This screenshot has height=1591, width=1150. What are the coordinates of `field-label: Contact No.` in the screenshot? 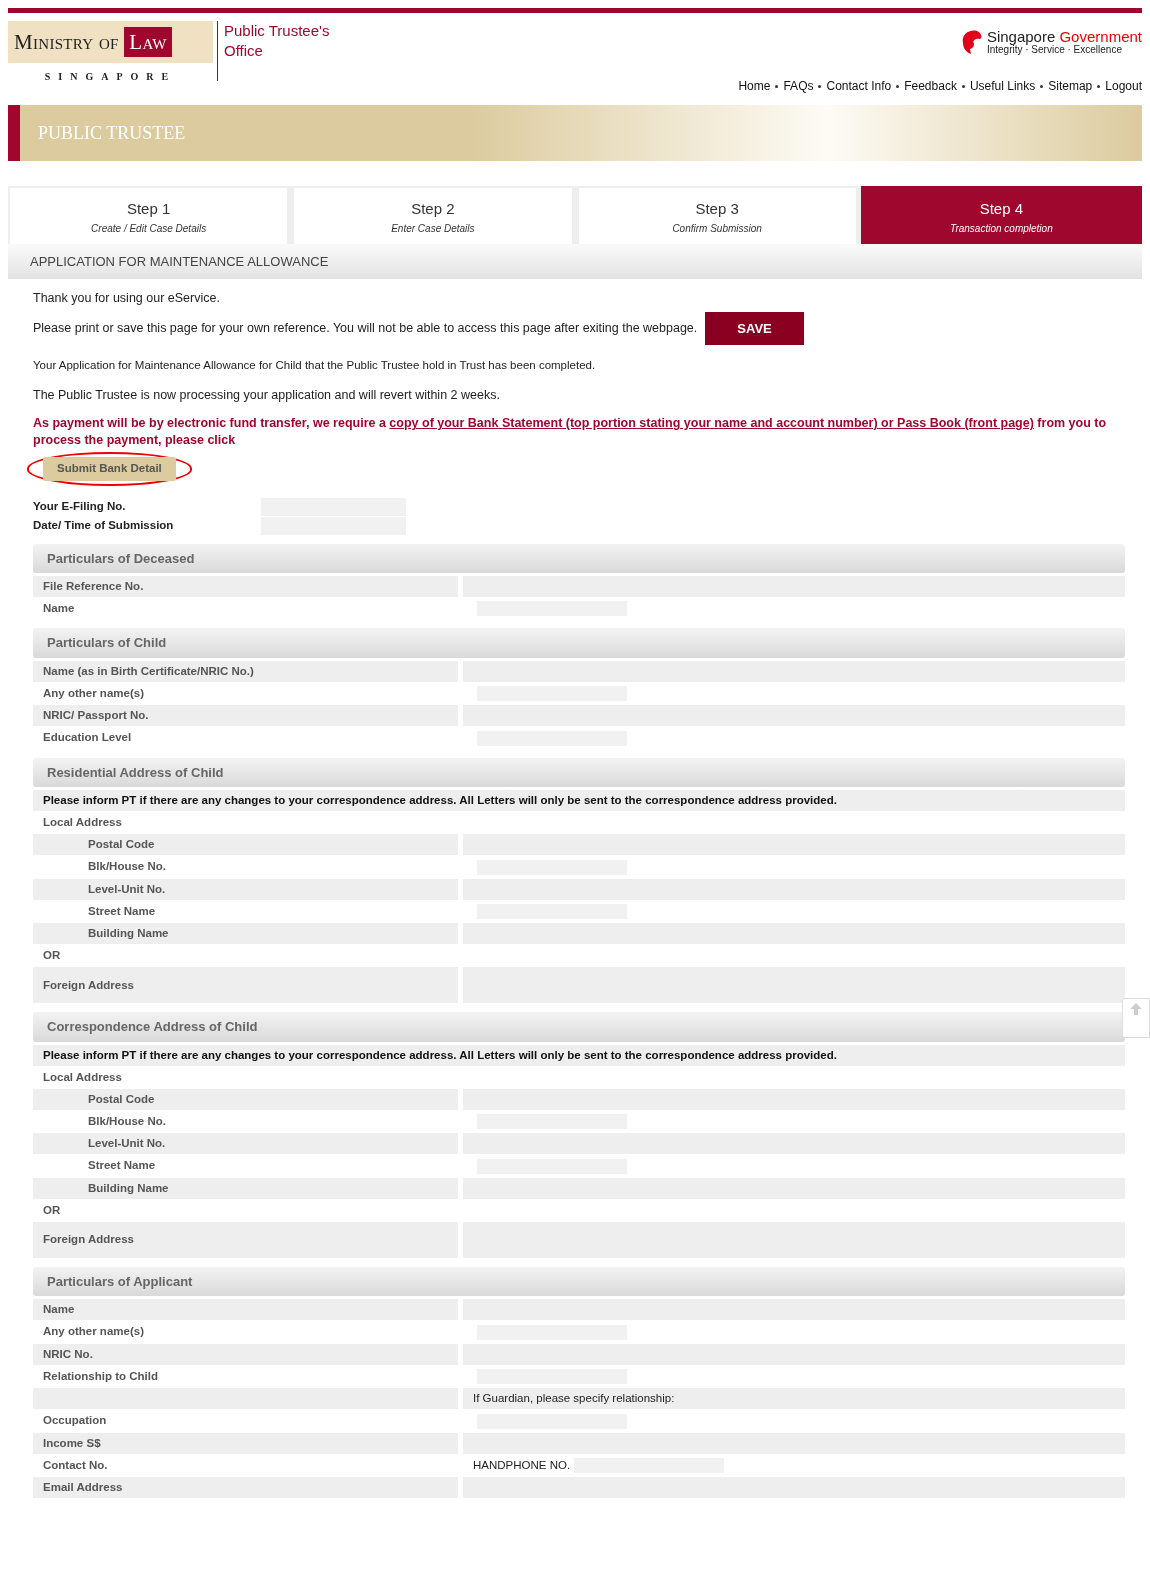 It's located at (75, 1465).